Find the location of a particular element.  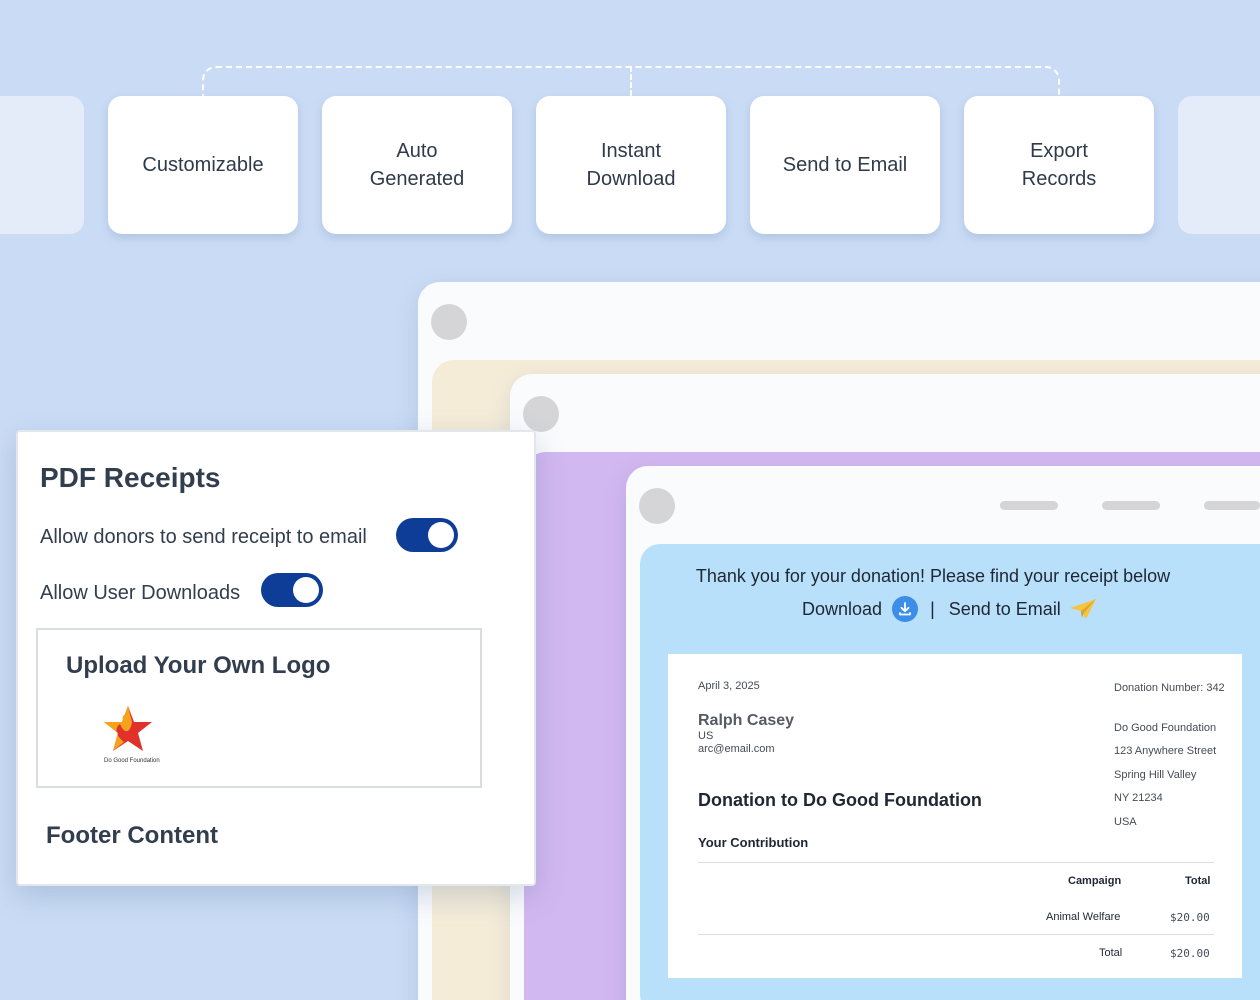

receipt-date: April 3, 2025 is located at coordinates (729, 686).